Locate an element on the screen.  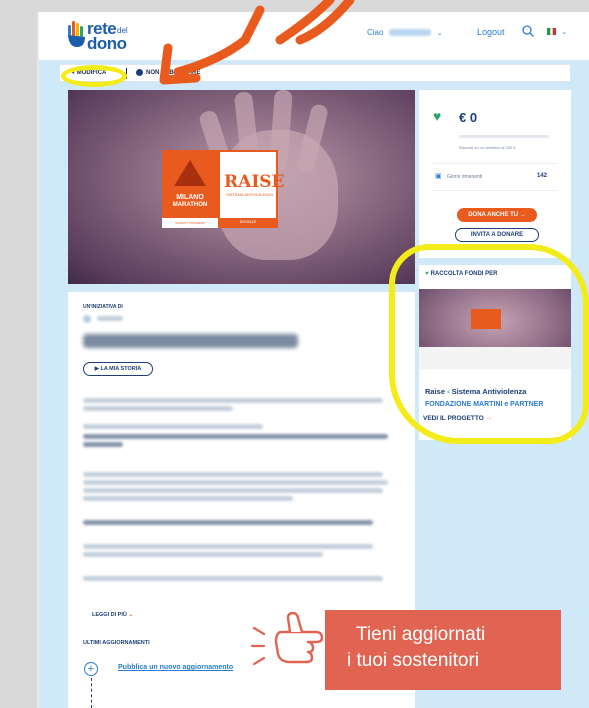
language-selector: ⌄ is located at coordinates (557, 31).